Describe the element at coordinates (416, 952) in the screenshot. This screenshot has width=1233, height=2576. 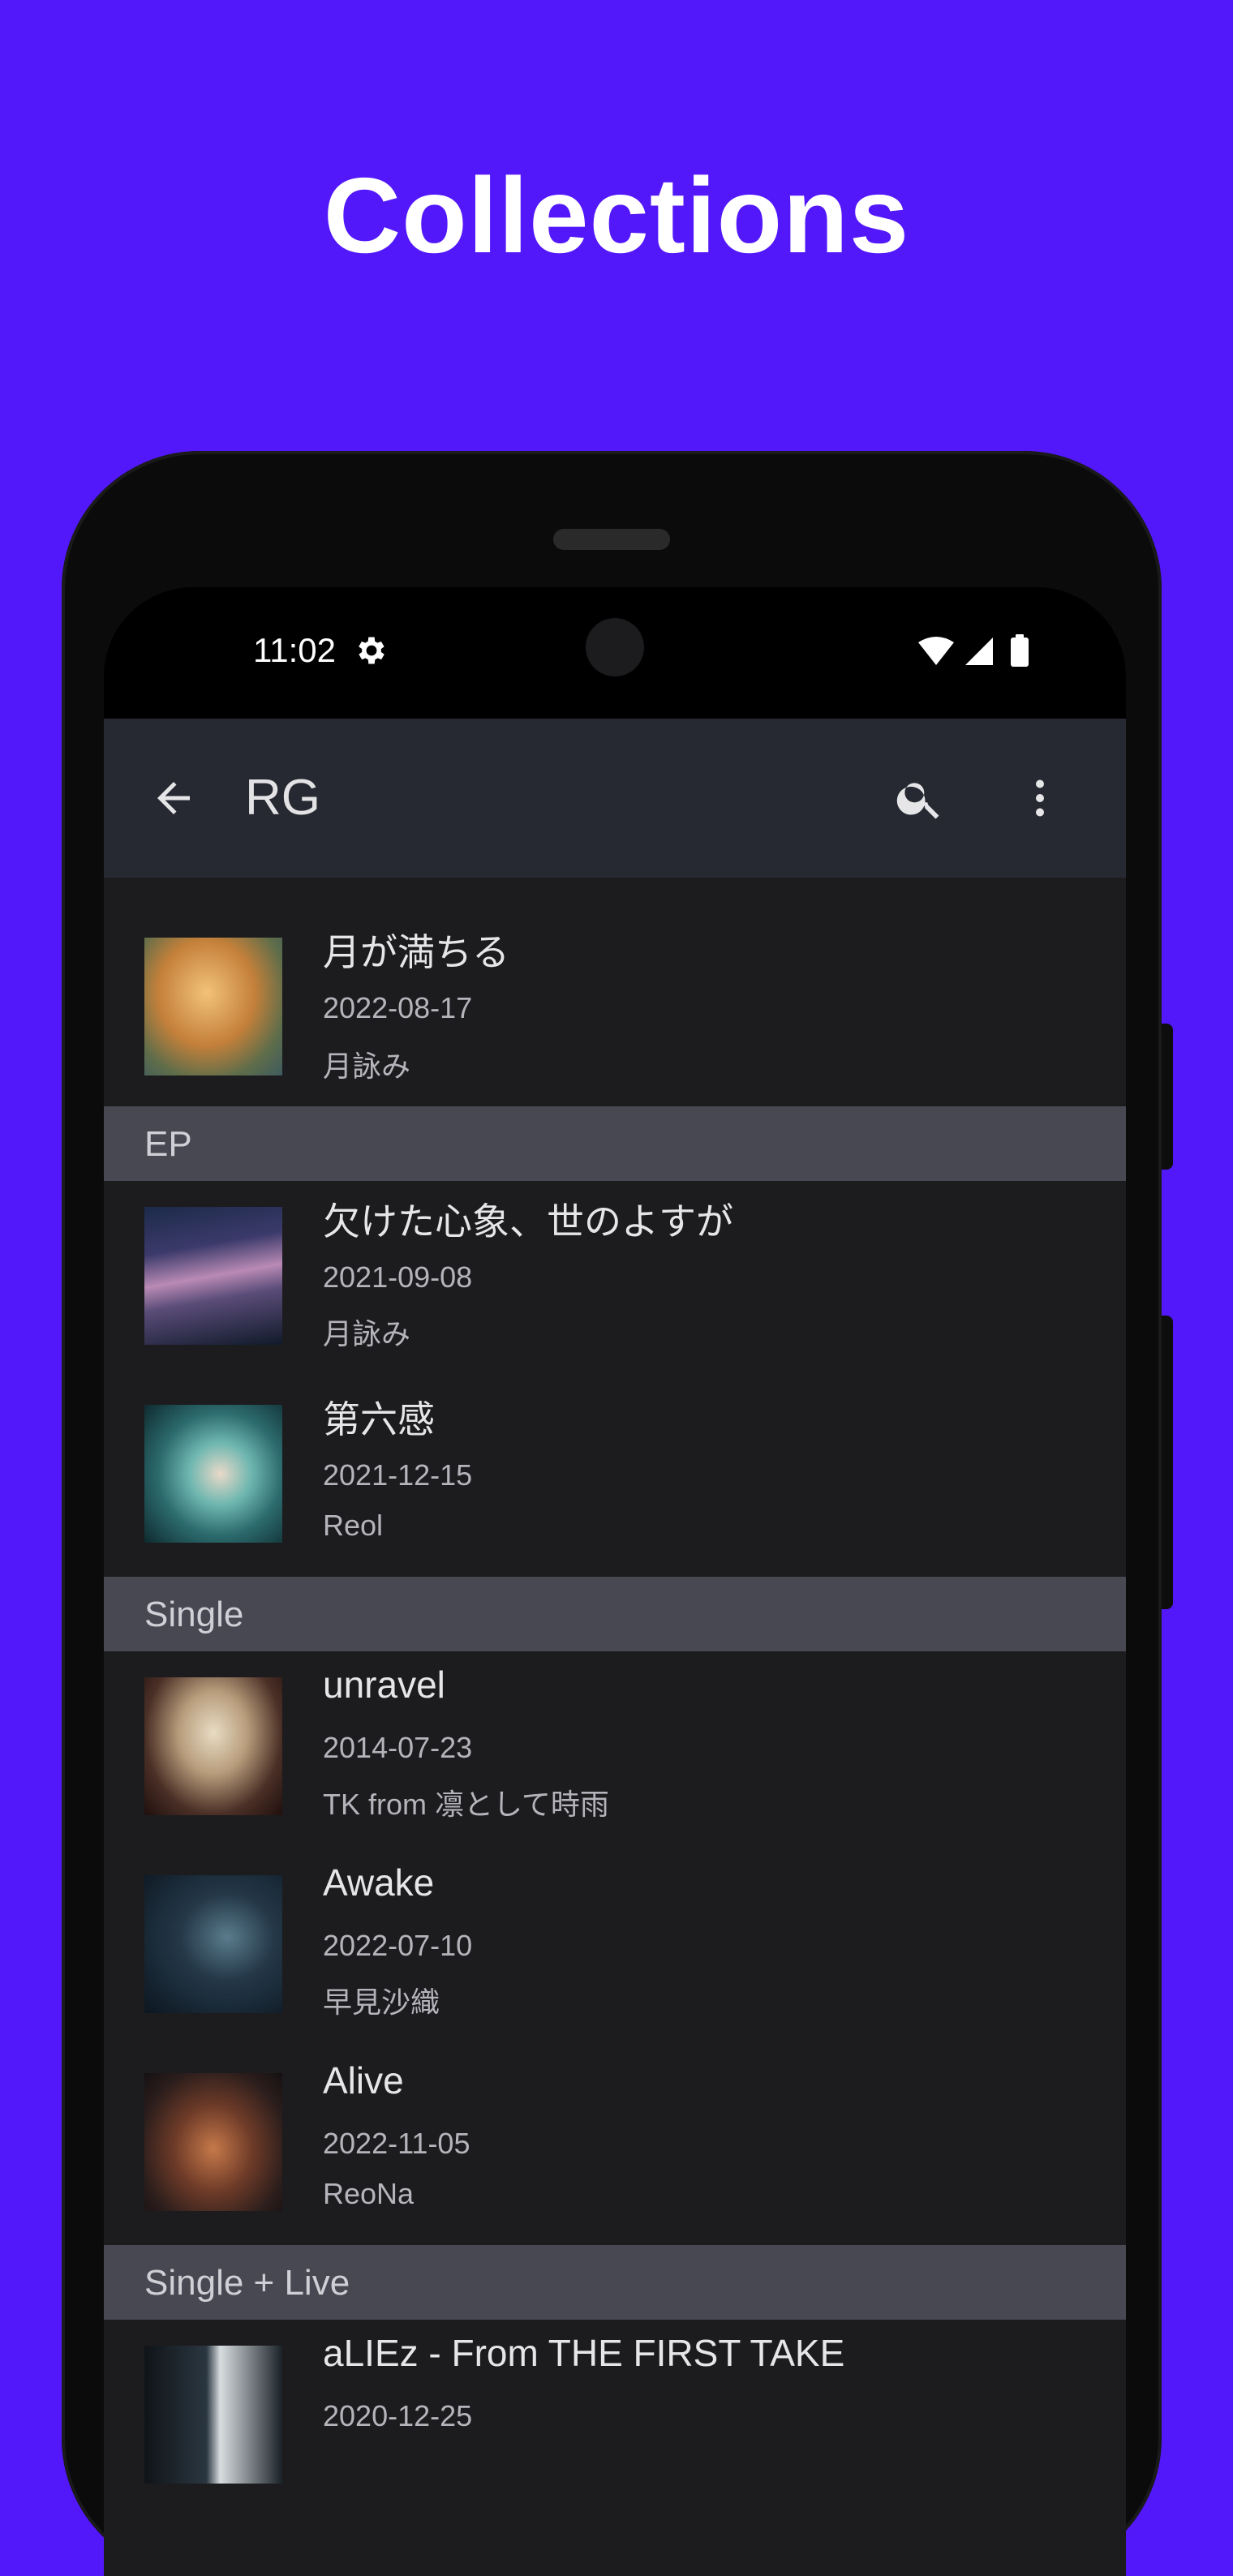
I see `item-title: 月が満ちる` at that location.